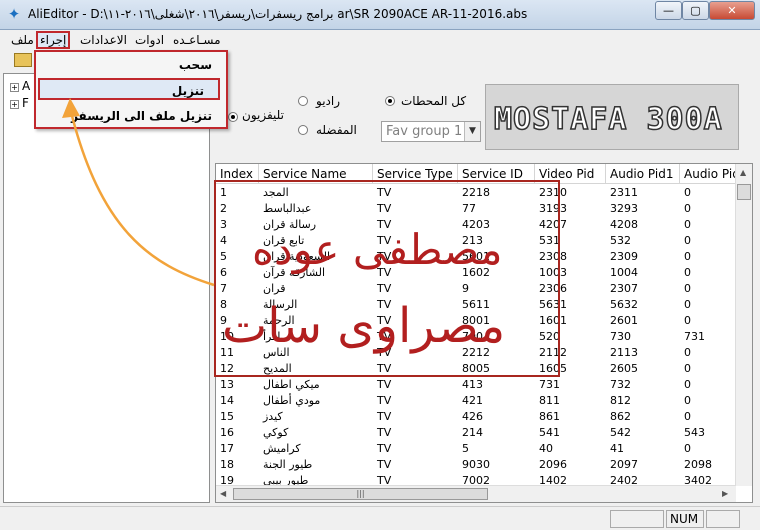  I want to click on arrow-line, so click(141, 197).